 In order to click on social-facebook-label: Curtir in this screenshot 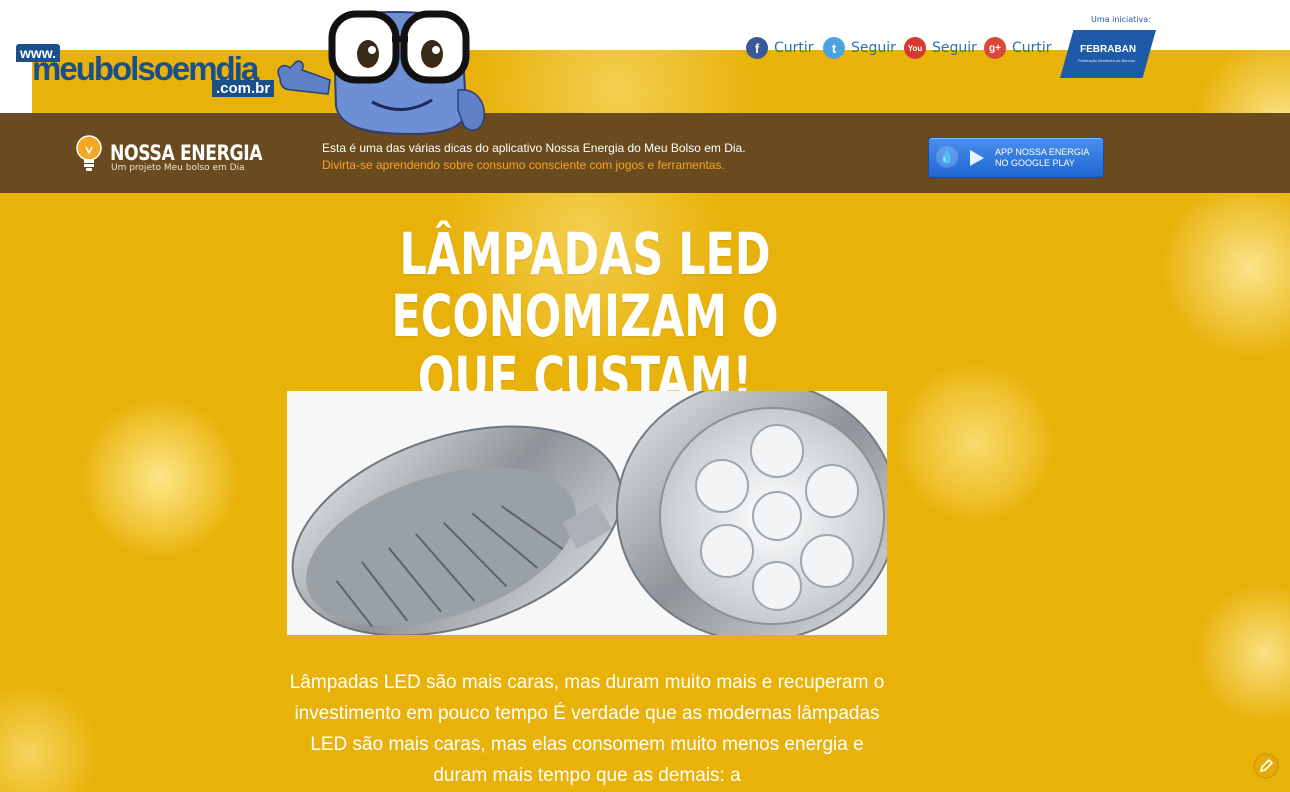, I will do `click(794, 48)`.